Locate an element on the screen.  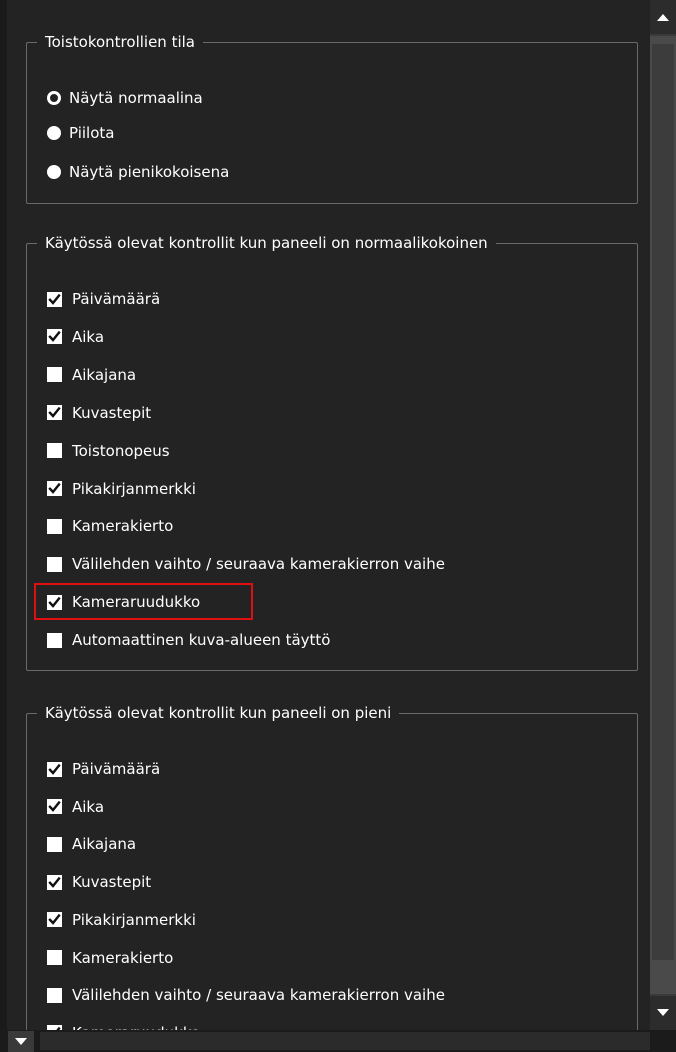
radio-label: Näytä pienikokoisena is located at coordinates (149, 172).